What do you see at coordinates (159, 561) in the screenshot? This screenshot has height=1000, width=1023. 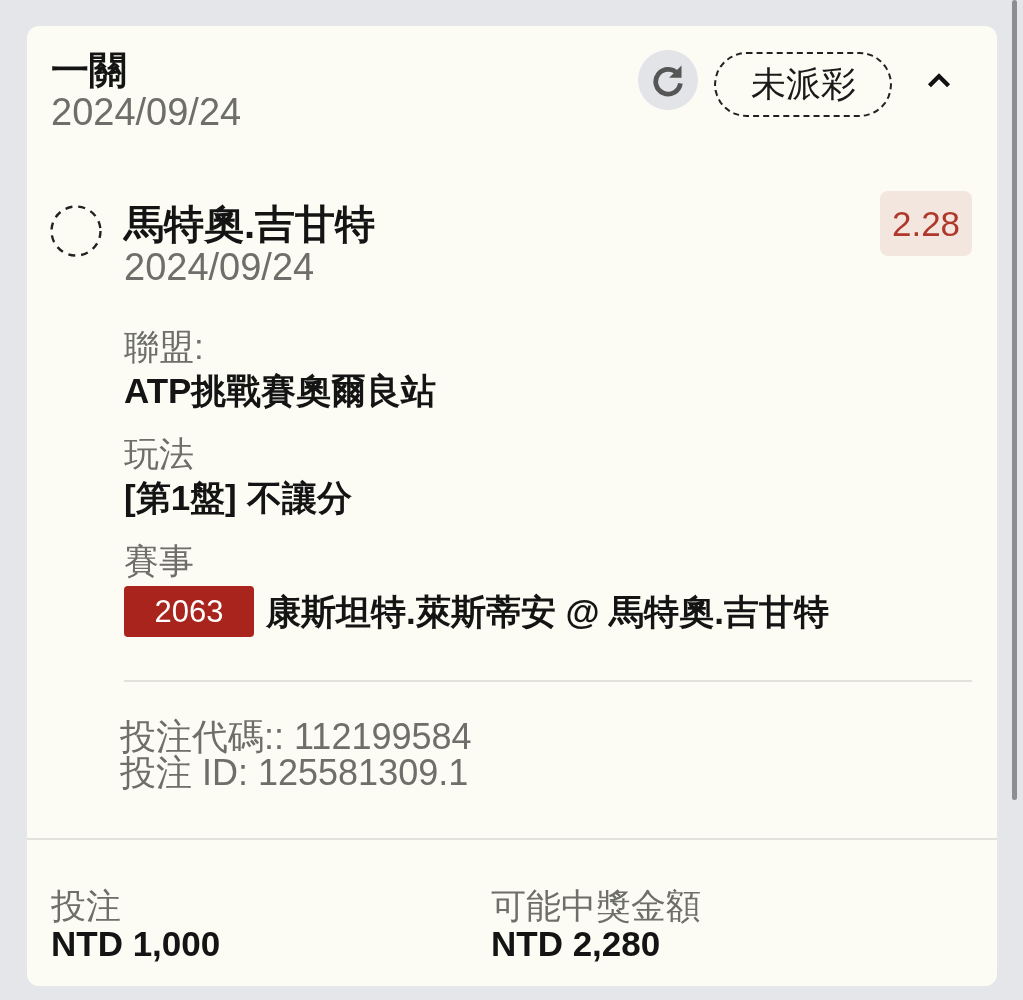 I see `detail-label: 賽事` at bounding box center [159, 561].